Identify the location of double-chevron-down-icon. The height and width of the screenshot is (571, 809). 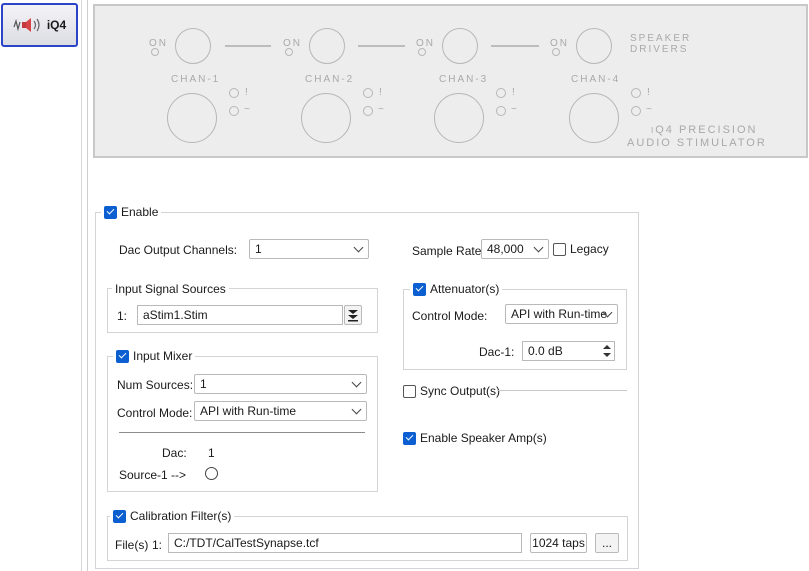
(353, 316).